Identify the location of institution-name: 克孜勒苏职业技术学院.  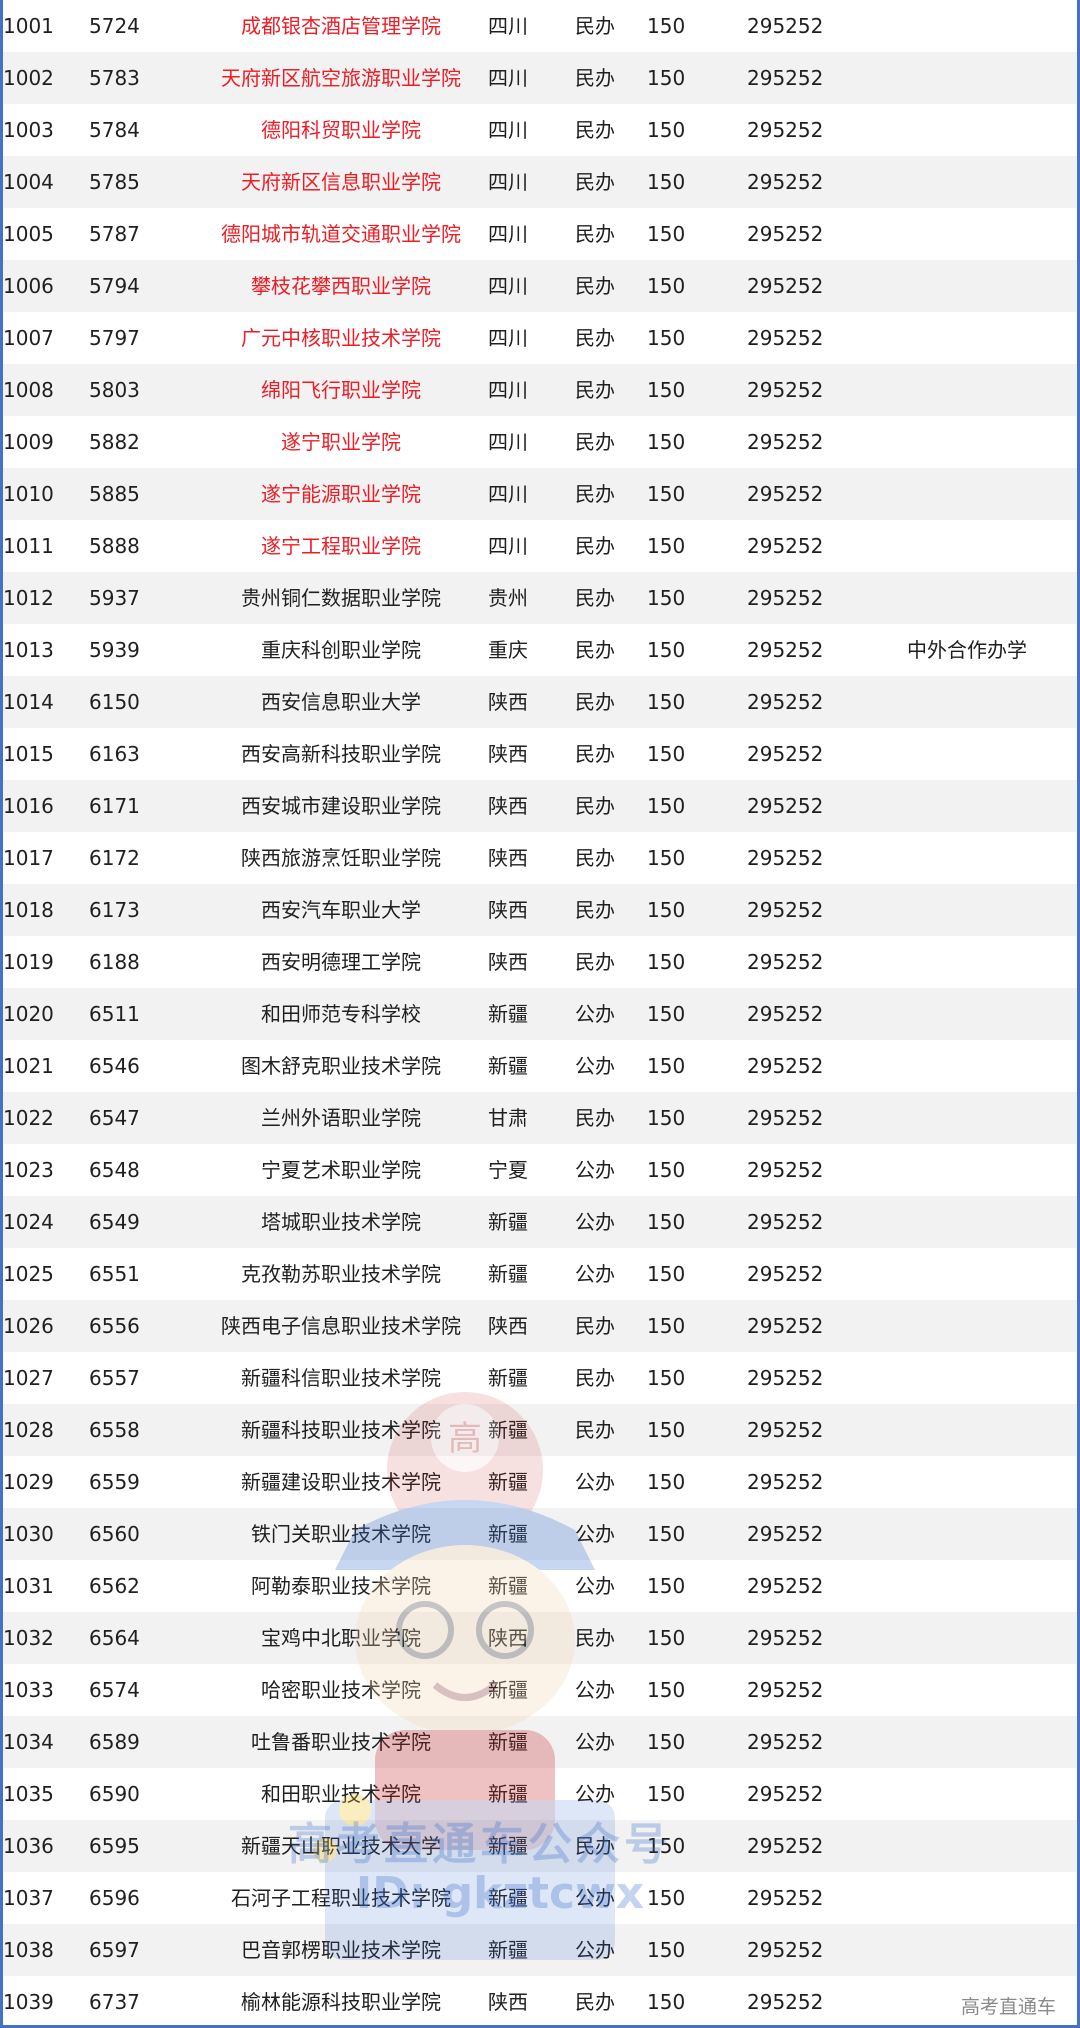
(341, 1274).